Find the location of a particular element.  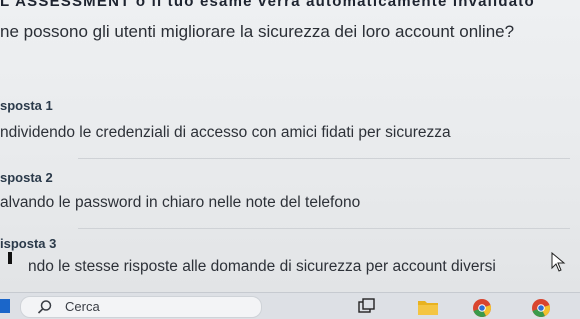

windows-logo-icon is located at coordinates (5, 306).